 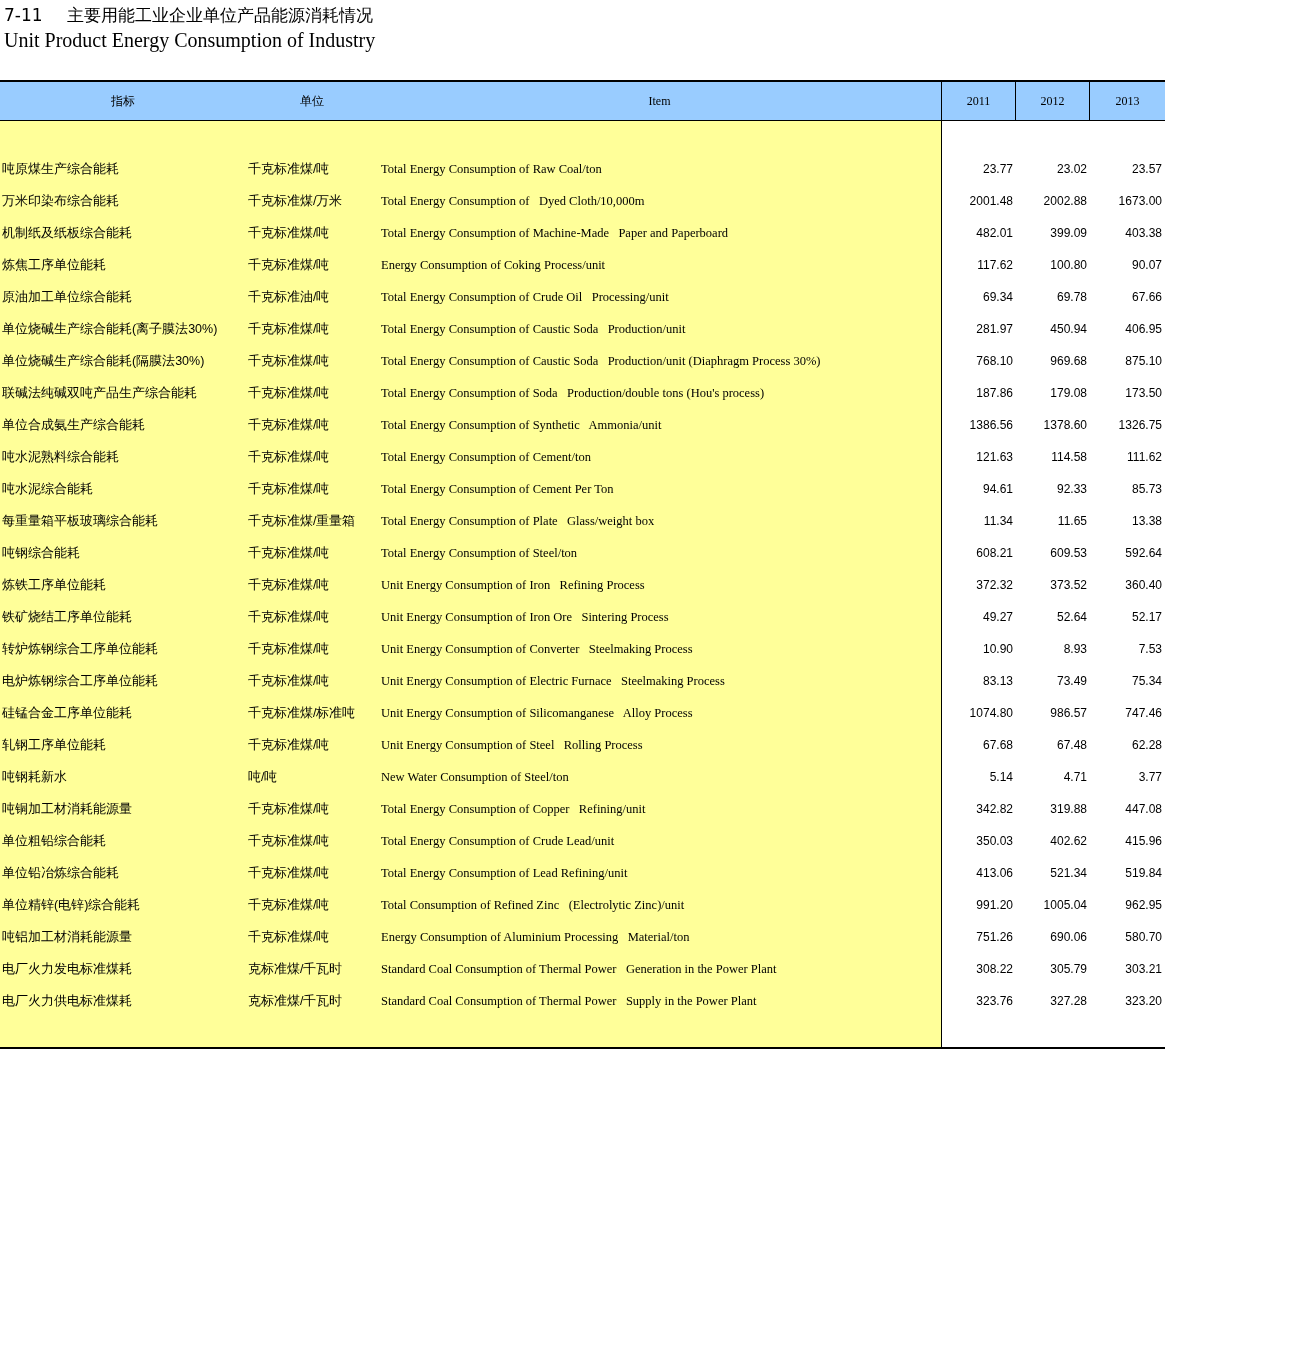 I want to click on item-cell: Total Energy Consumption of Soda Production/double tons (Hou's process), so click(x=660, y=393).